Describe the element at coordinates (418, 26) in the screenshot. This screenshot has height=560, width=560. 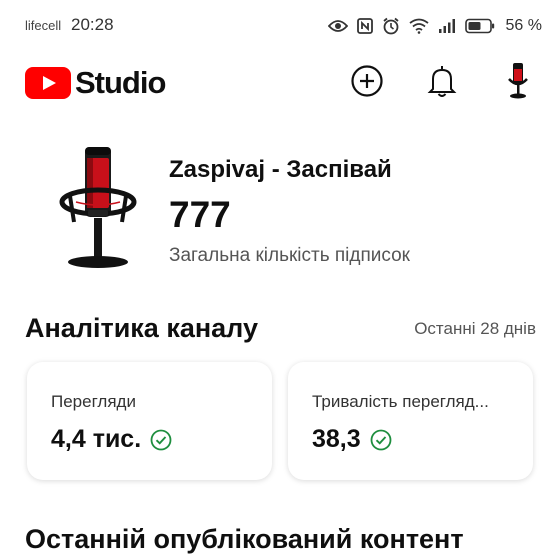
I see `wifi-icon` at that location.